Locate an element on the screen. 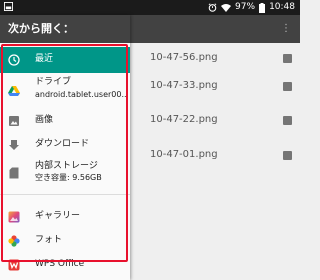 This screenshot has height=280, width=320. file-name: 10-47-22.png is located at coordinates (184, 119).